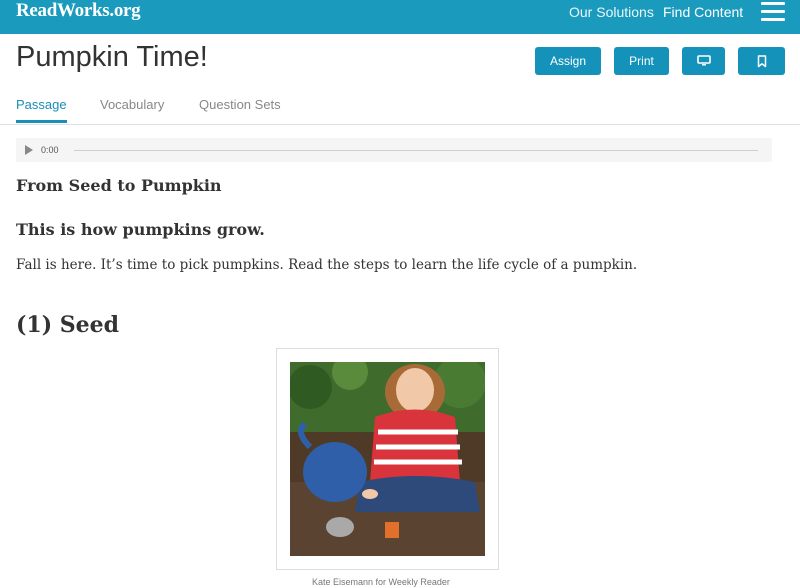  I want to click on bookmark-icon, so click(761, 60).